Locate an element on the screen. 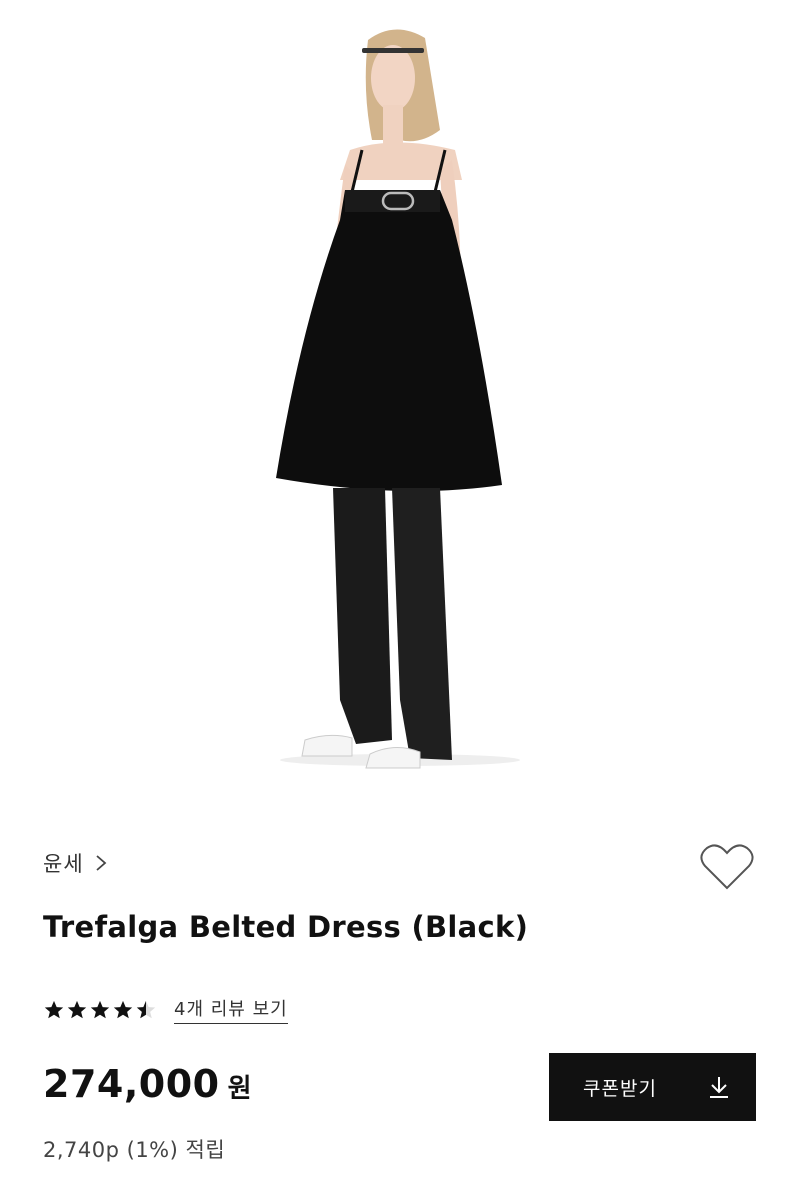 Image resolution: width=799 pixels, height=1200 pixels. download-icon is located at coordinates (719, 1087).